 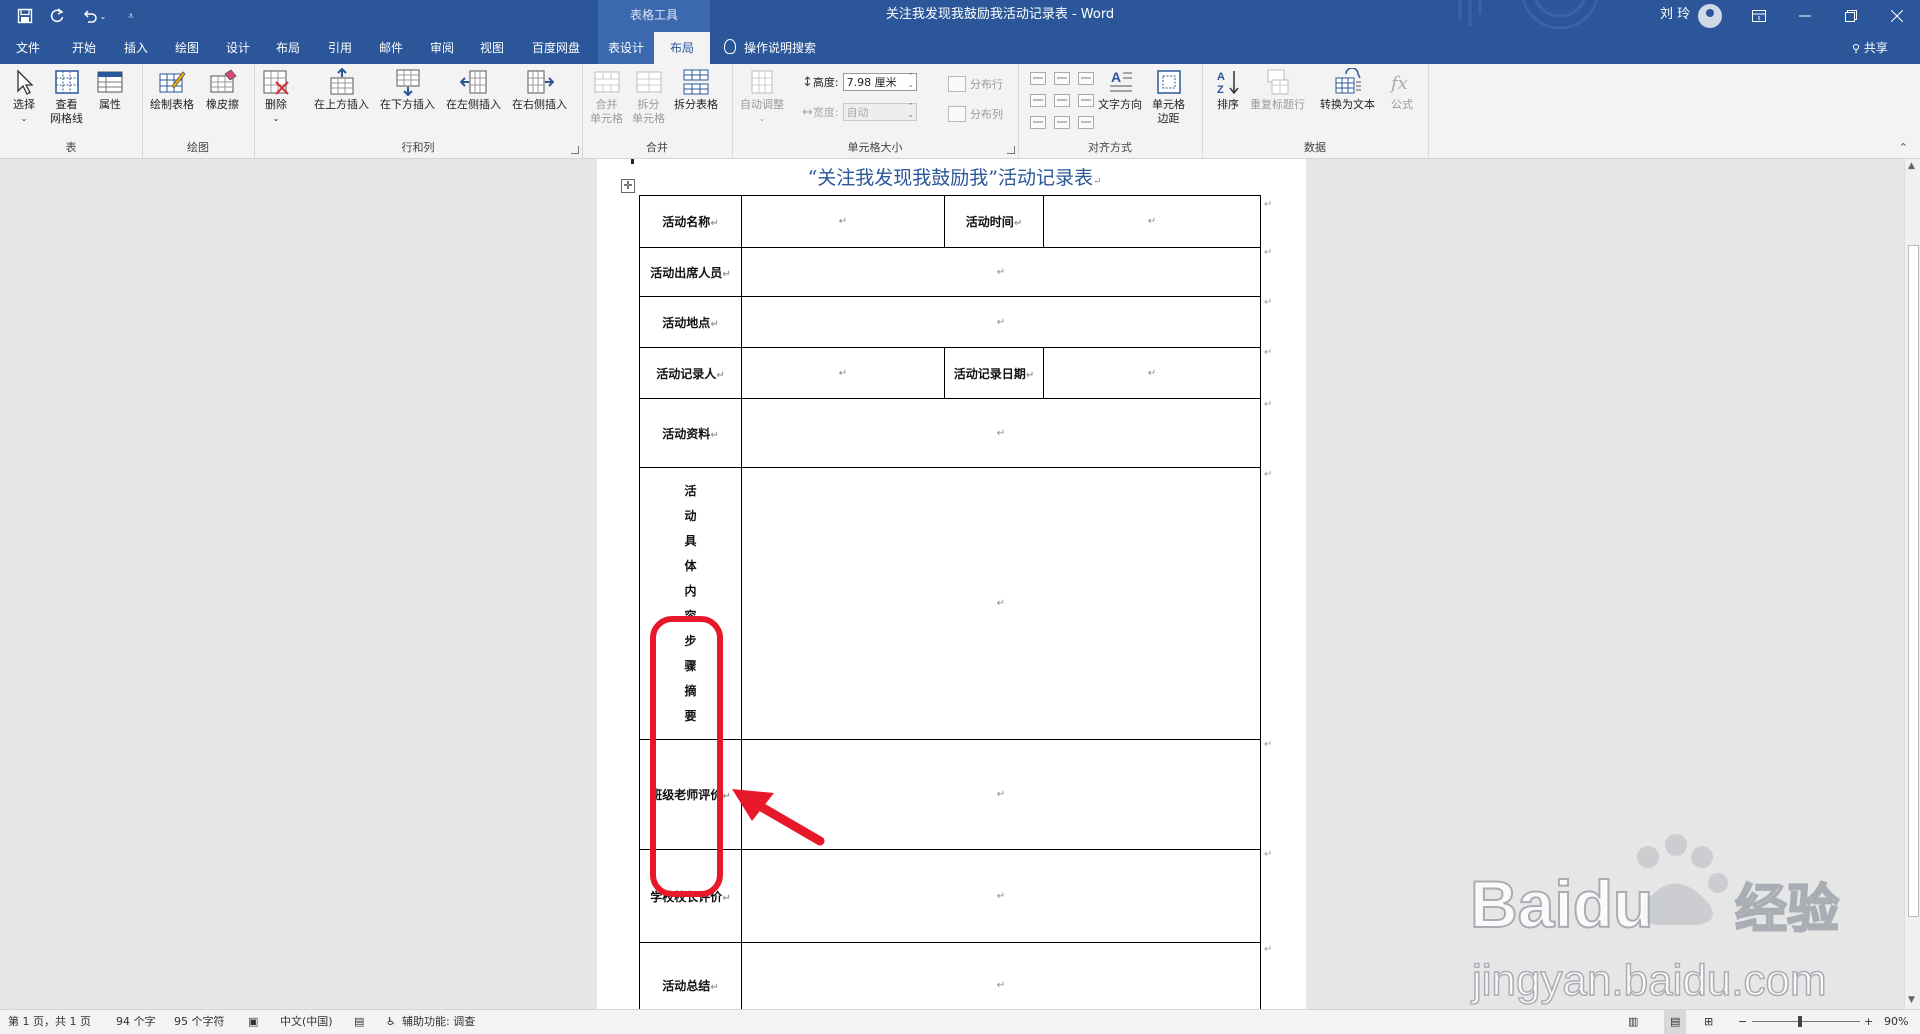 I want to click on row-height-spinner: ↕ 高度: 7.98 厘米, so click(x=859, y=82).